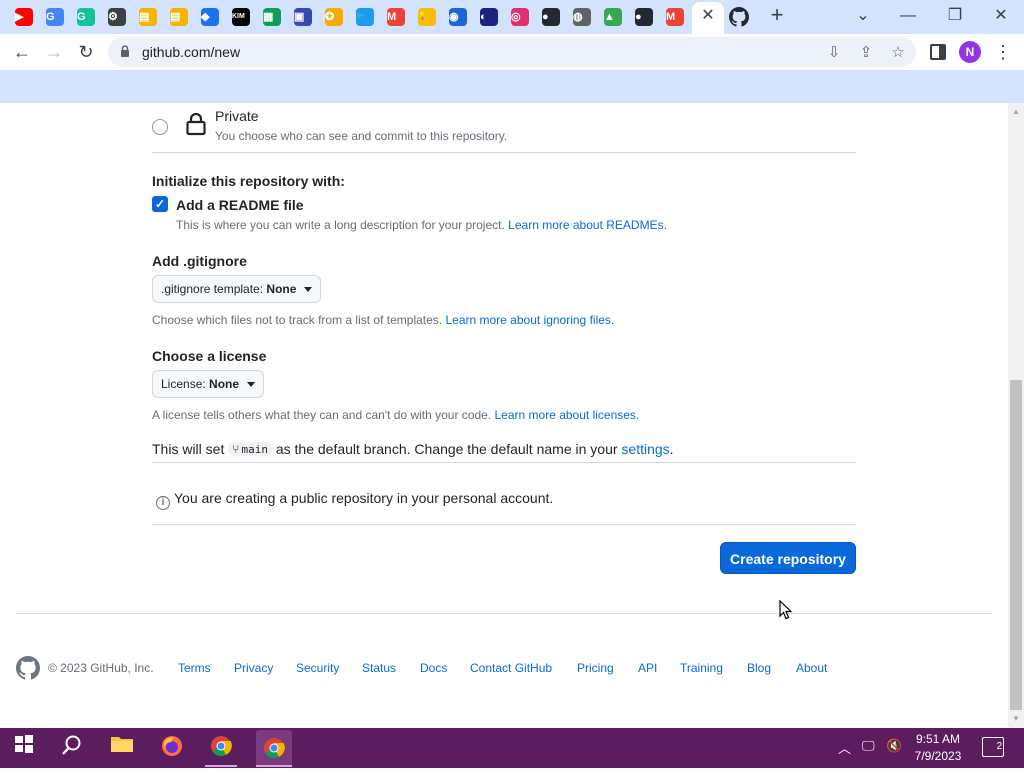  What do you see at coordinates (317, 668) in the screenshot?
I see `footer-link-security: Security` at bounding box center [317, 668].